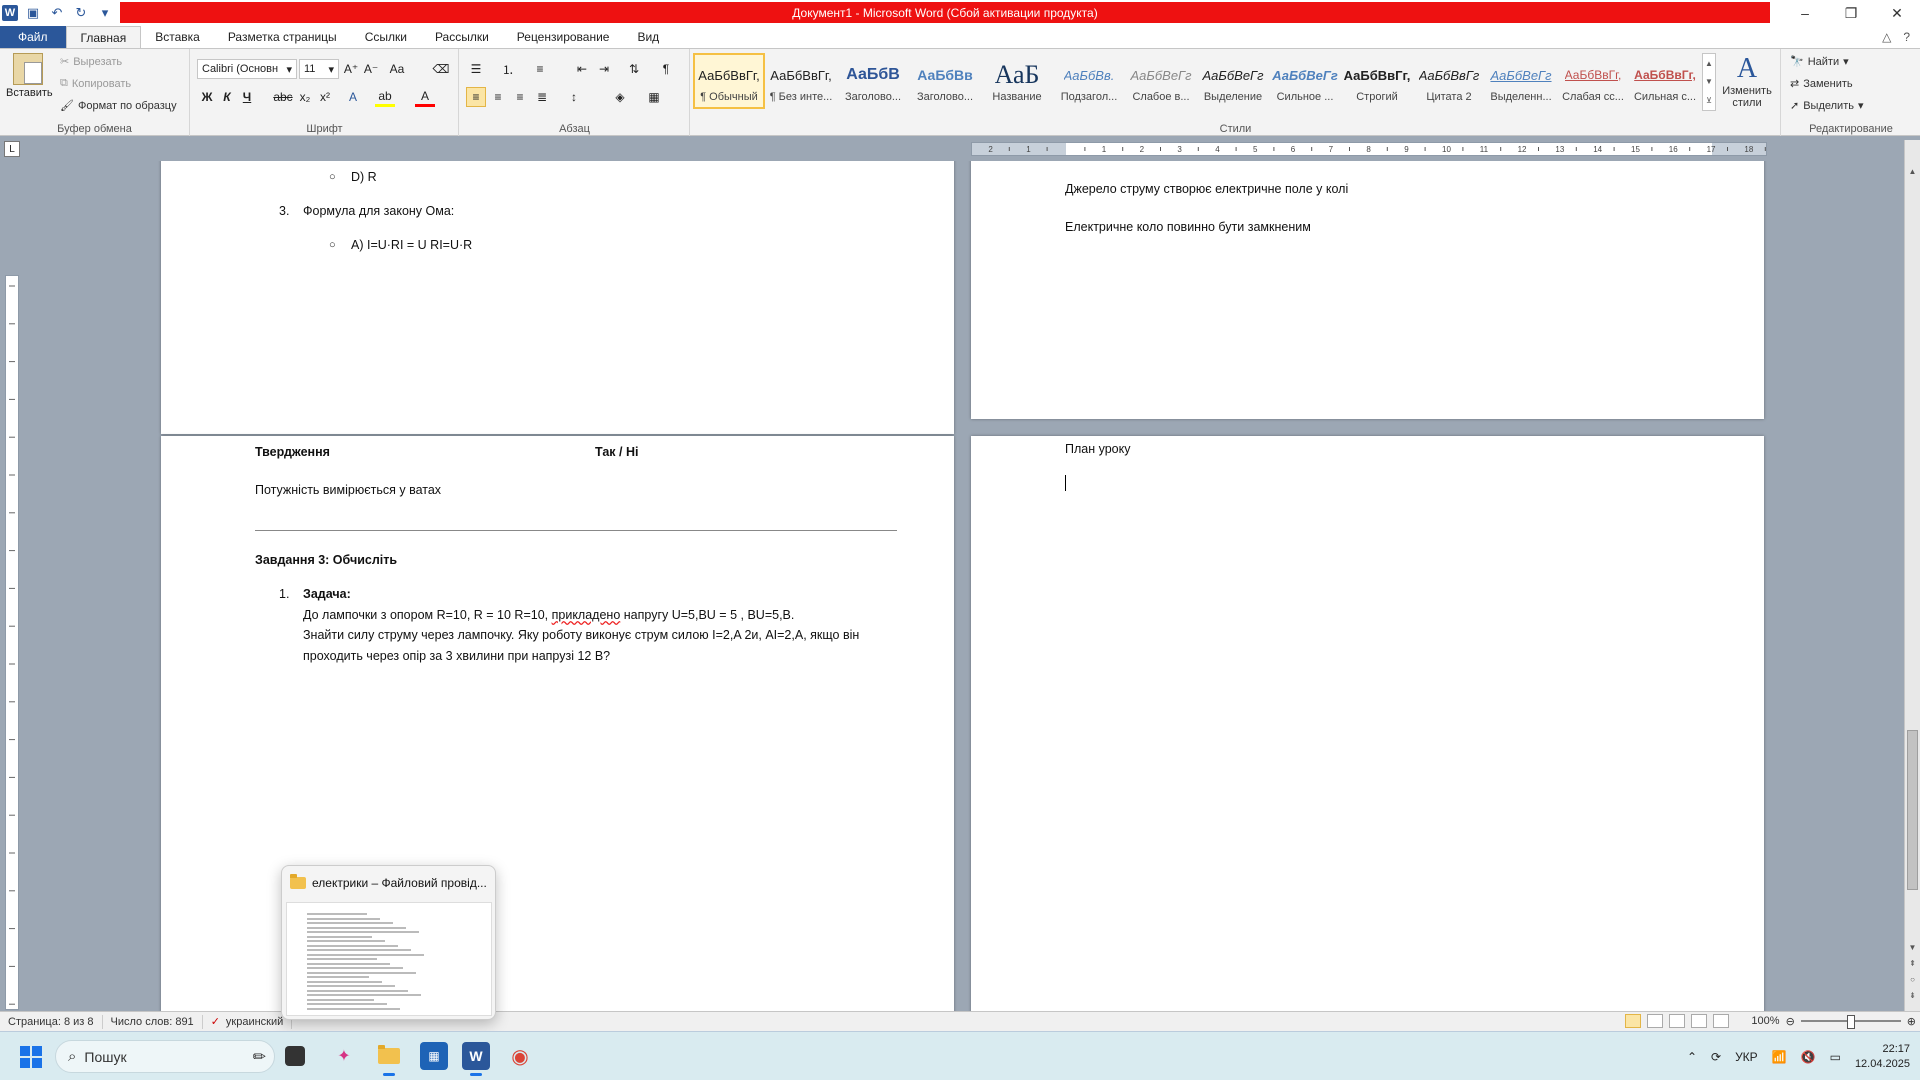  I want to click on vertical-ruler, so click(12, 642).